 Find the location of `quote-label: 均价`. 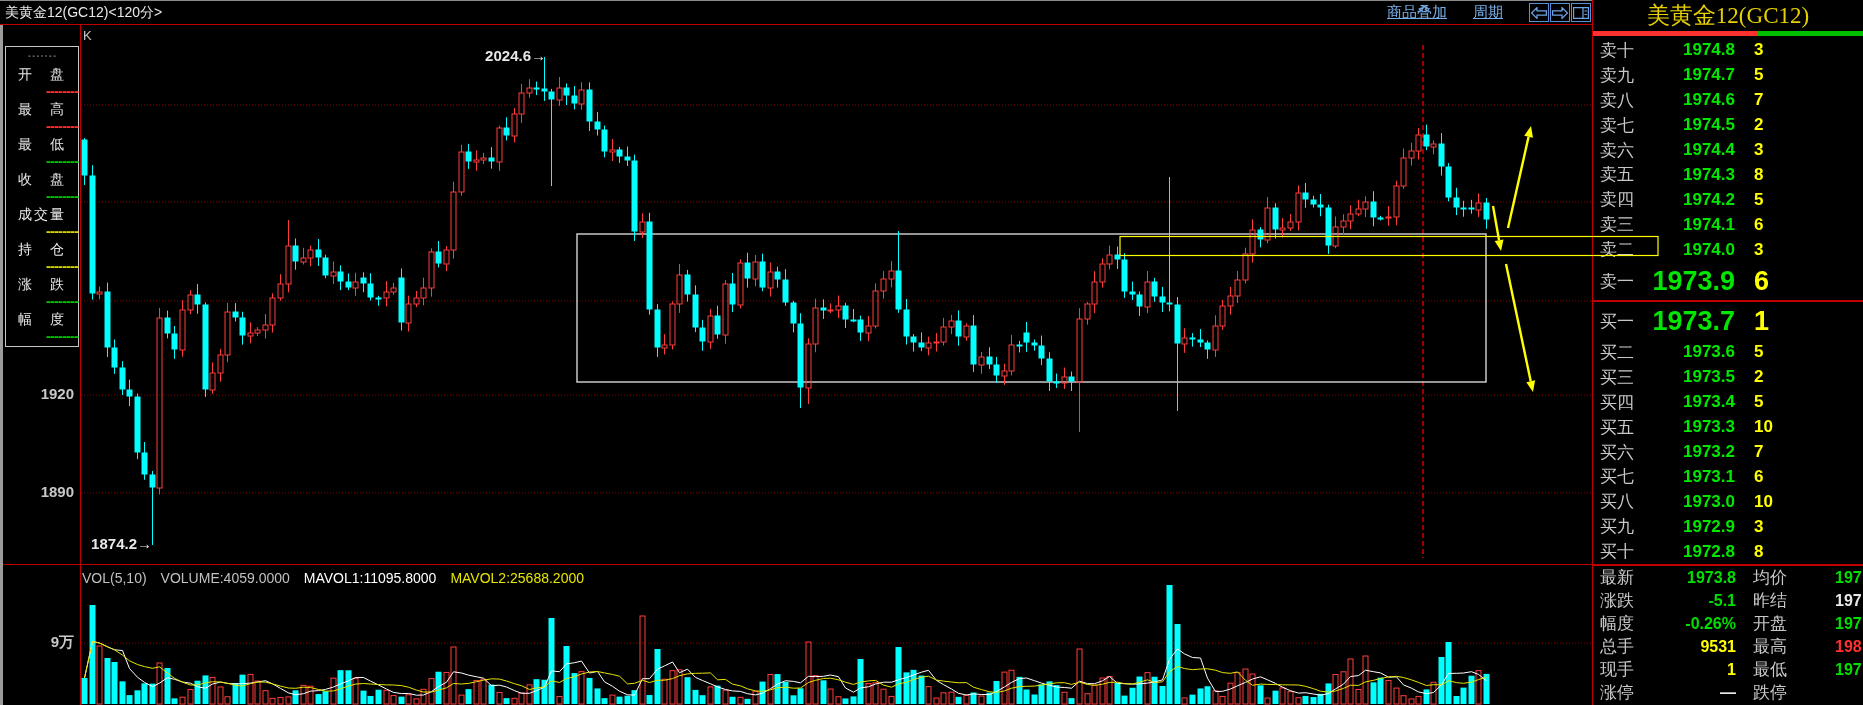

quote-label: 均价 is located at coordinates (1770, 578).